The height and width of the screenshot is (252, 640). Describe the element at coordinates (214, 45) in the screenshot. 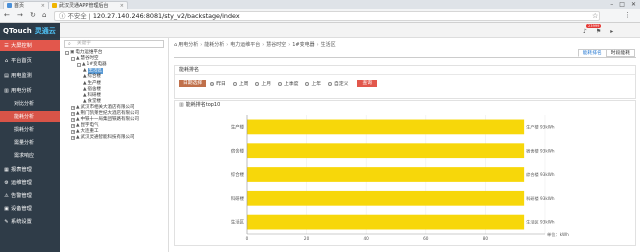

I see `breadcrumb-item: 能耗分析` at that location.